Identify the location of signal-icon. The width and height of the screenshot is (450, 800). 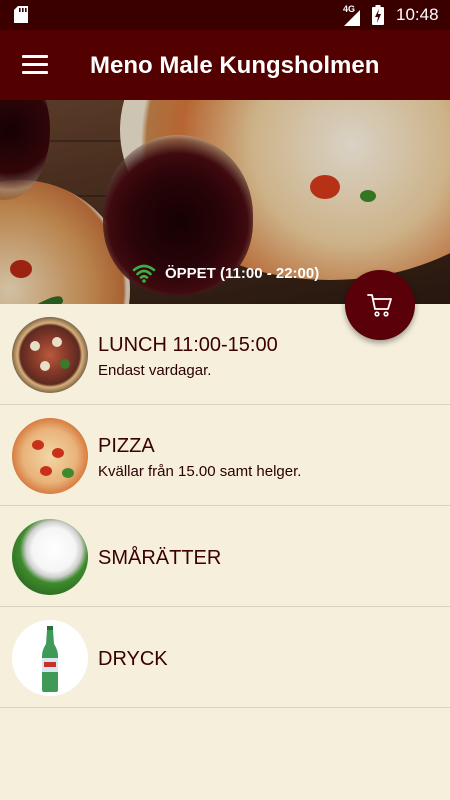
(352, 18).